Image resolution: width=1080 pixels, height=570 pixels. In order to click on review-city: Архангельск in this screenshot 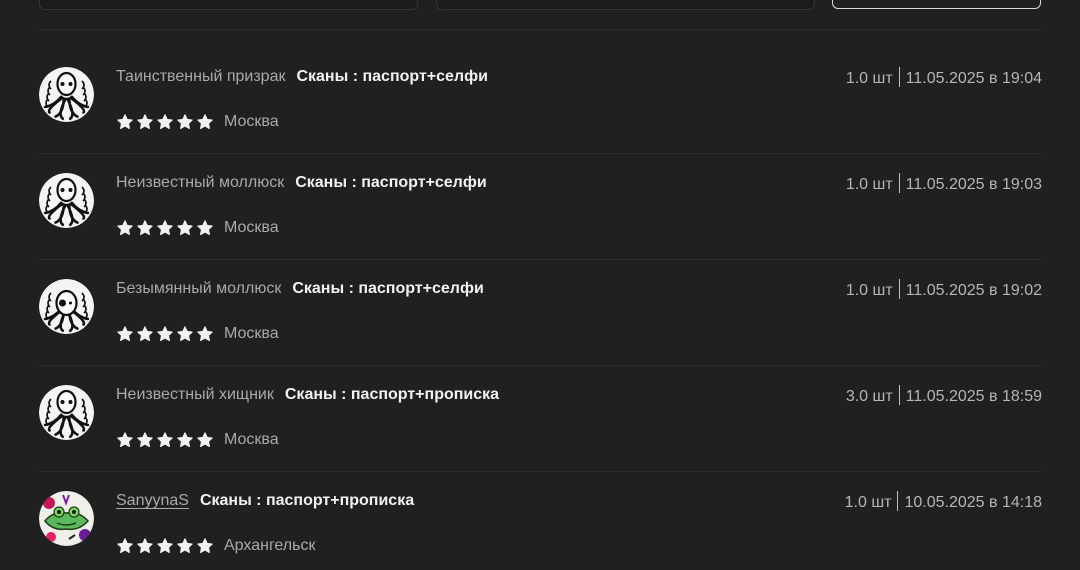, I will do `click(270, 545)`.